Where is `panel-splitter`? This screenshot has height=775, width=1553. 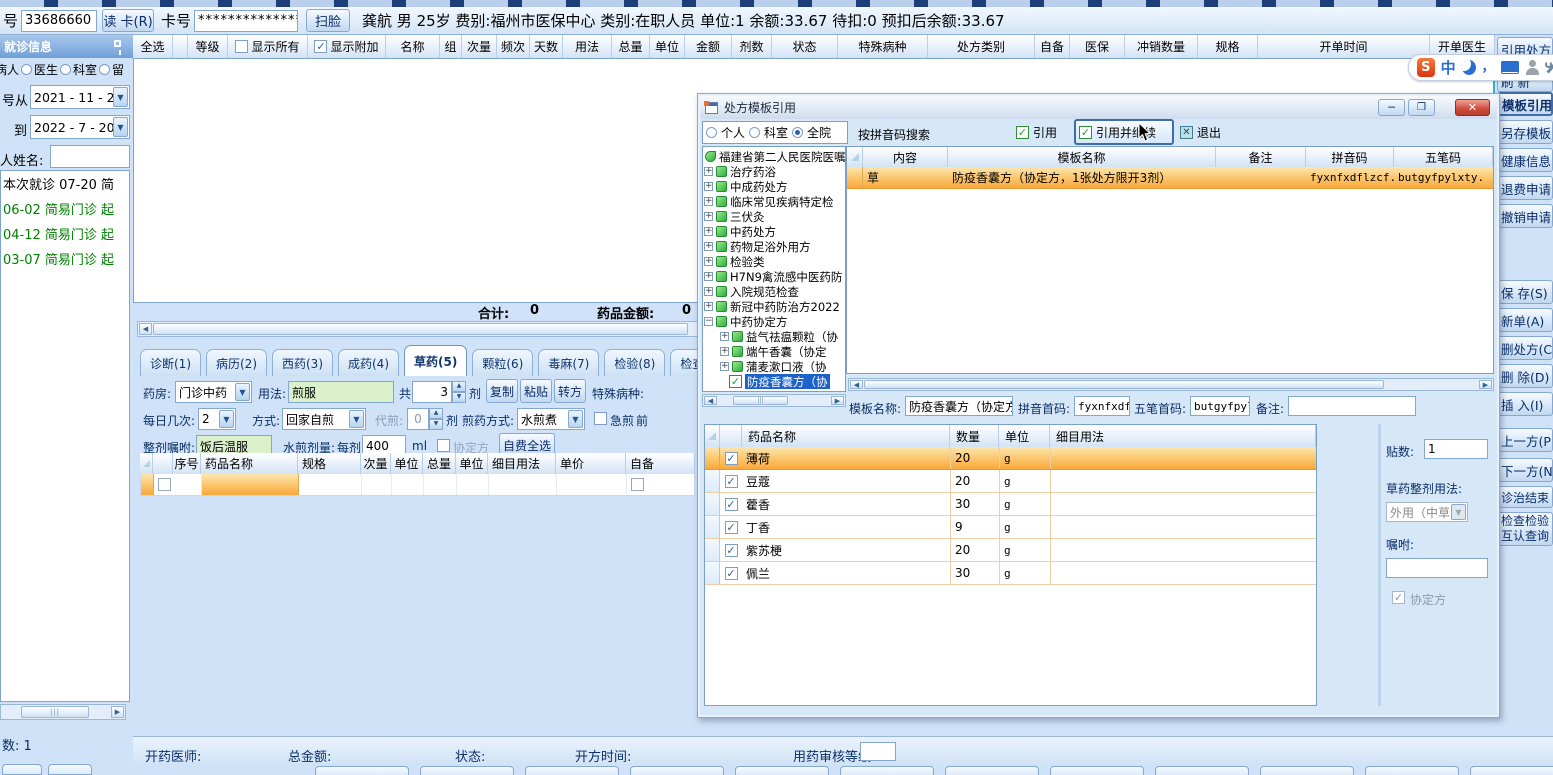 panel-splitter is located at coordinates (1379, 565).